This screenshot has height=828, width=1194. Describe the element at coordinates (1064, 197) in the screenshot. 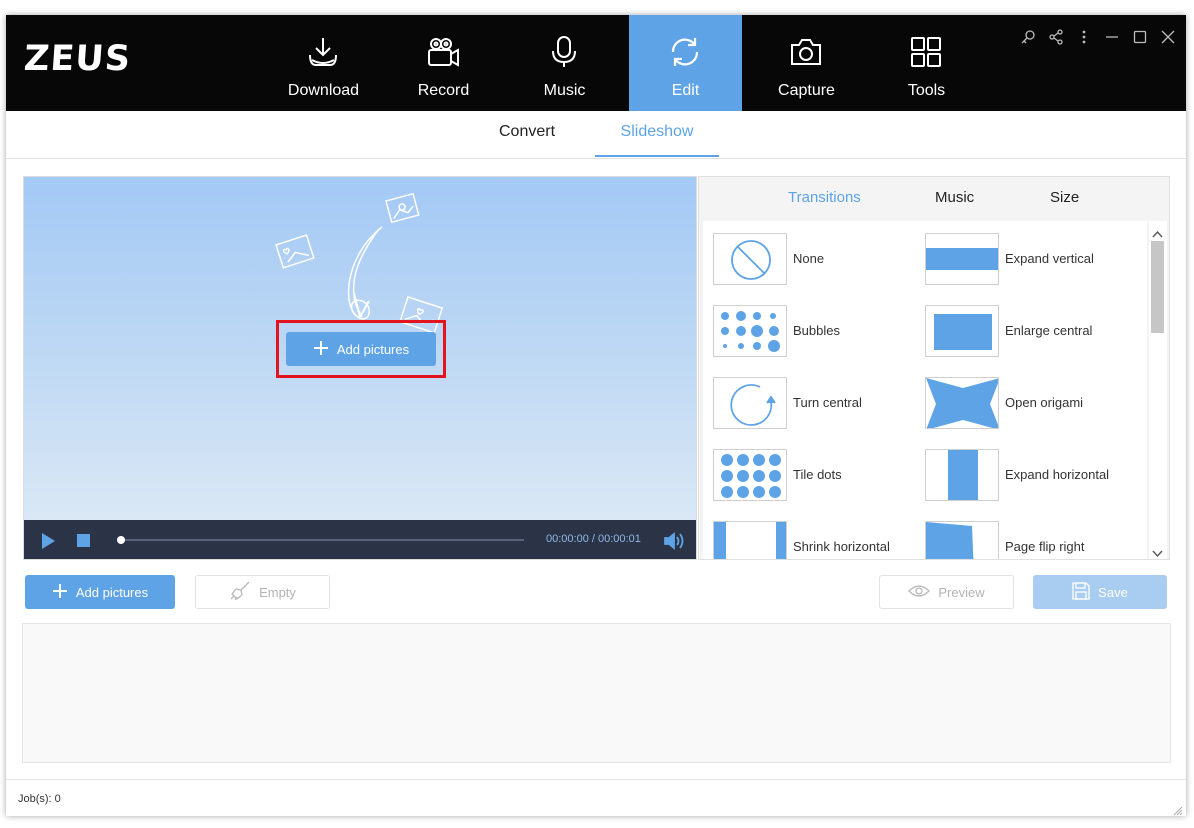

I see `tab-size: Size` at that location.